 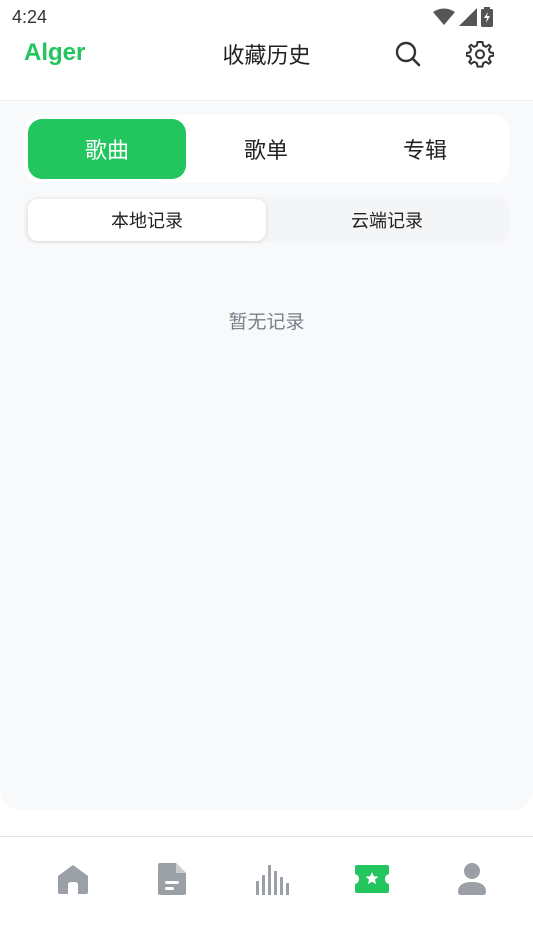 I want to click on source-tabs: 本地记录 云端记录, so click(x=266, y=220).